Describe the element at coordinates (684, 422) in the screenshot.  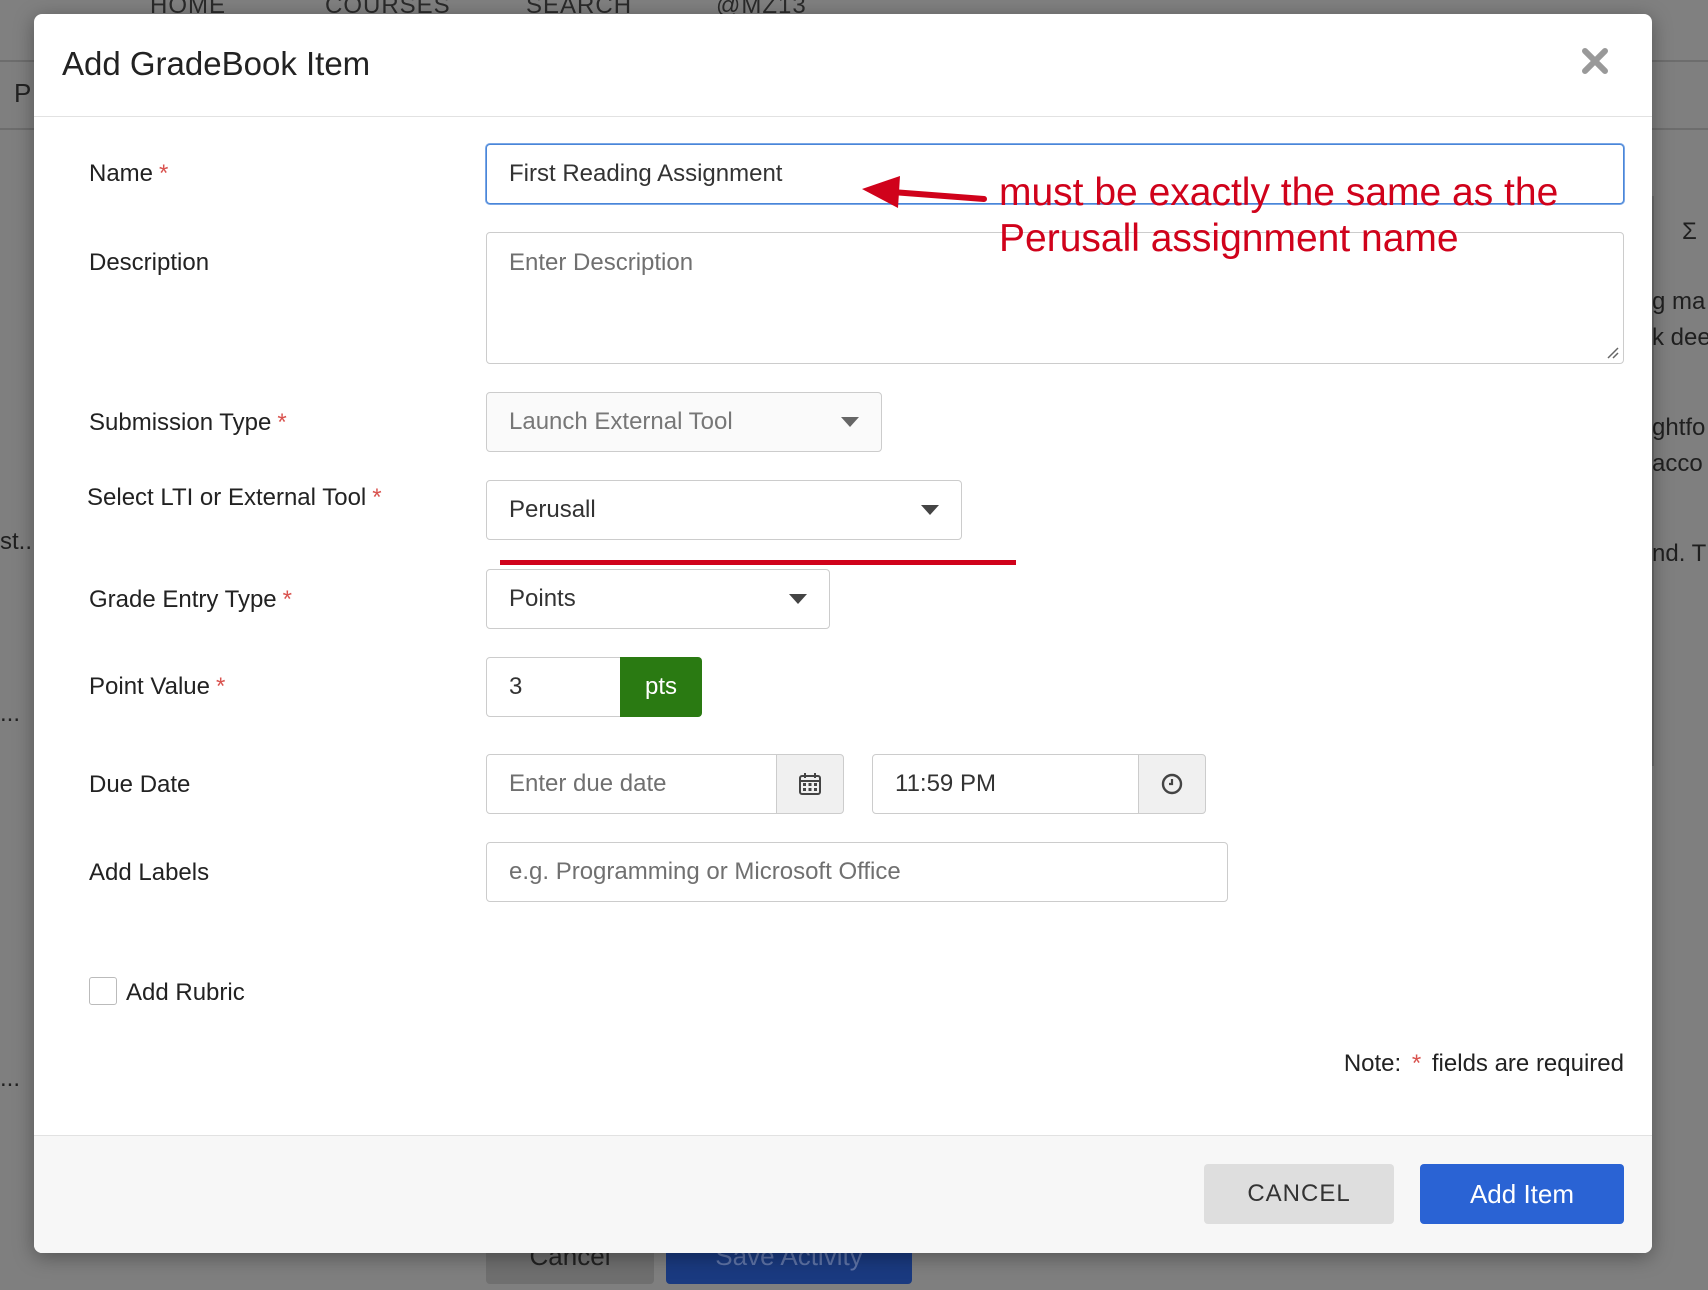
I see `submission-type-select: Launch External Tool` at that location.